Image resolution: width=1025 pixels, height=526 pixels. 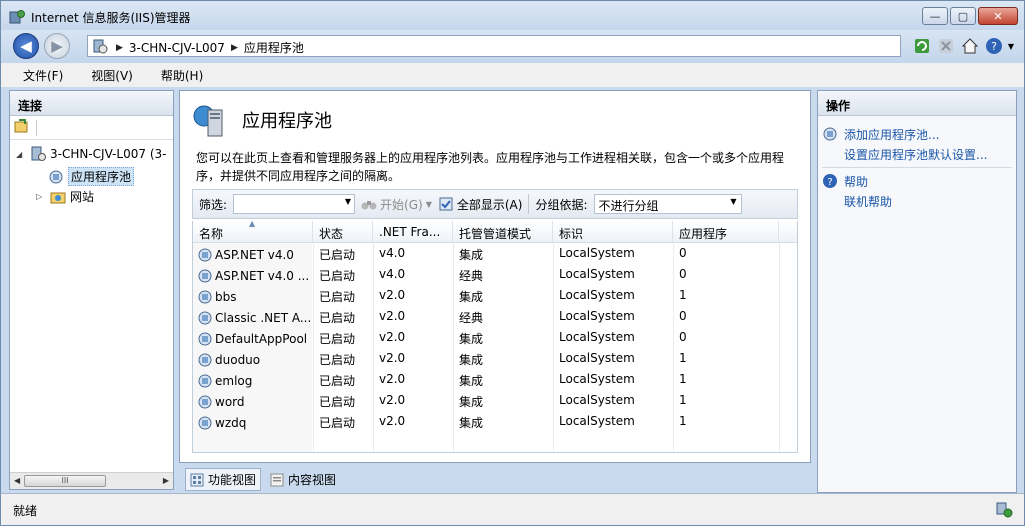 I want to click on tree-label-app-pools: 应用程序池, so click(x=101, y=176).